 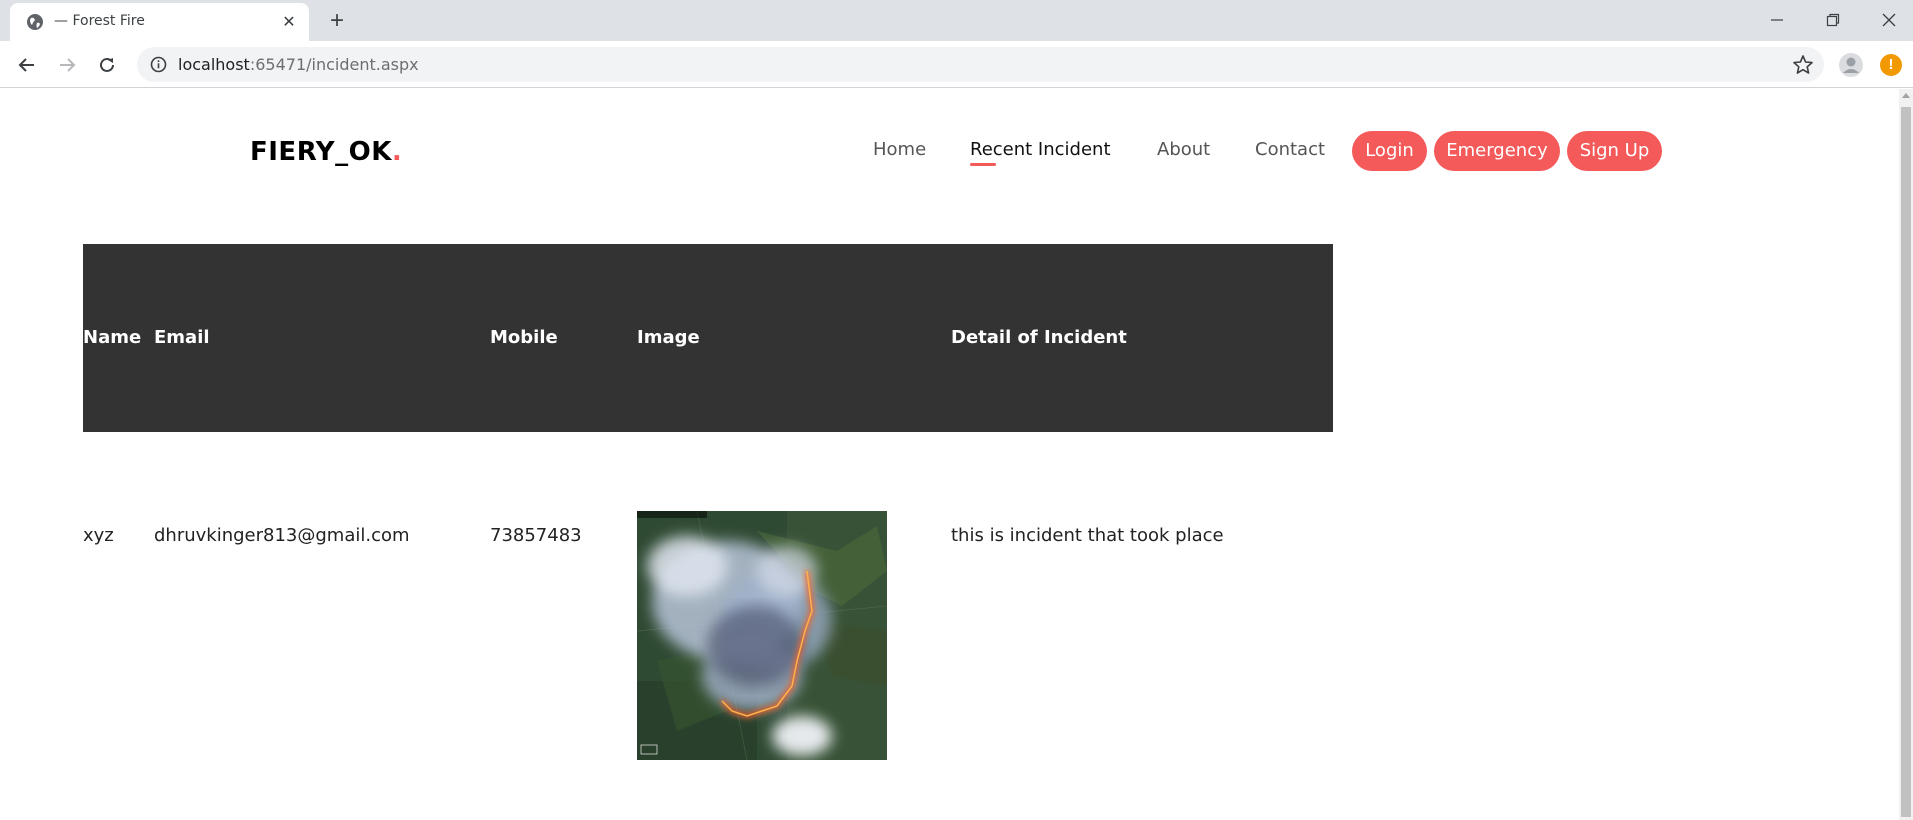 What do you see at coordinates (1039, 337) in the screenshot?
I see `column-header-detail: Detail of Incident` at bounding box center [1039, 337].